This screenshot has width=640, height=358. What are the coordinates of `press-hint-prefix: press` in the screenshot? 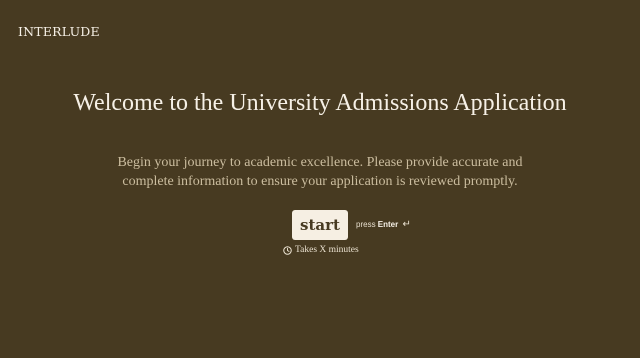 It's located at (366, 224).